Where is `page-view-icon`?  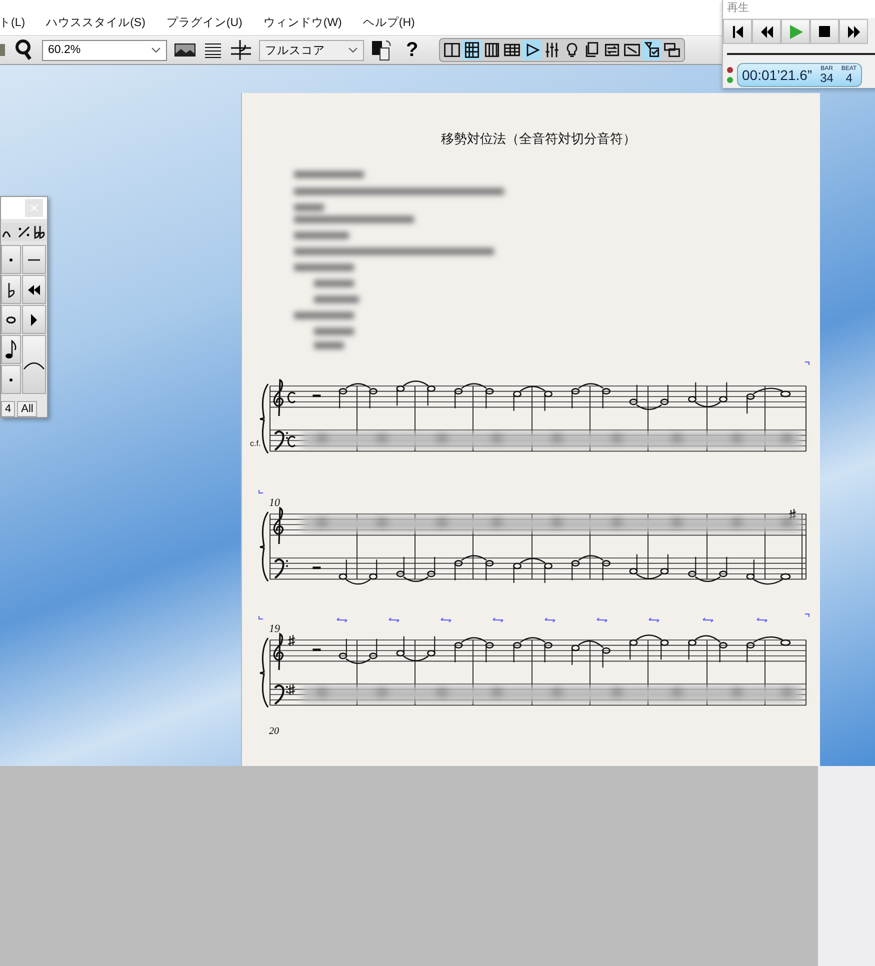
page-view-icon is located at coordinates (452, 50).